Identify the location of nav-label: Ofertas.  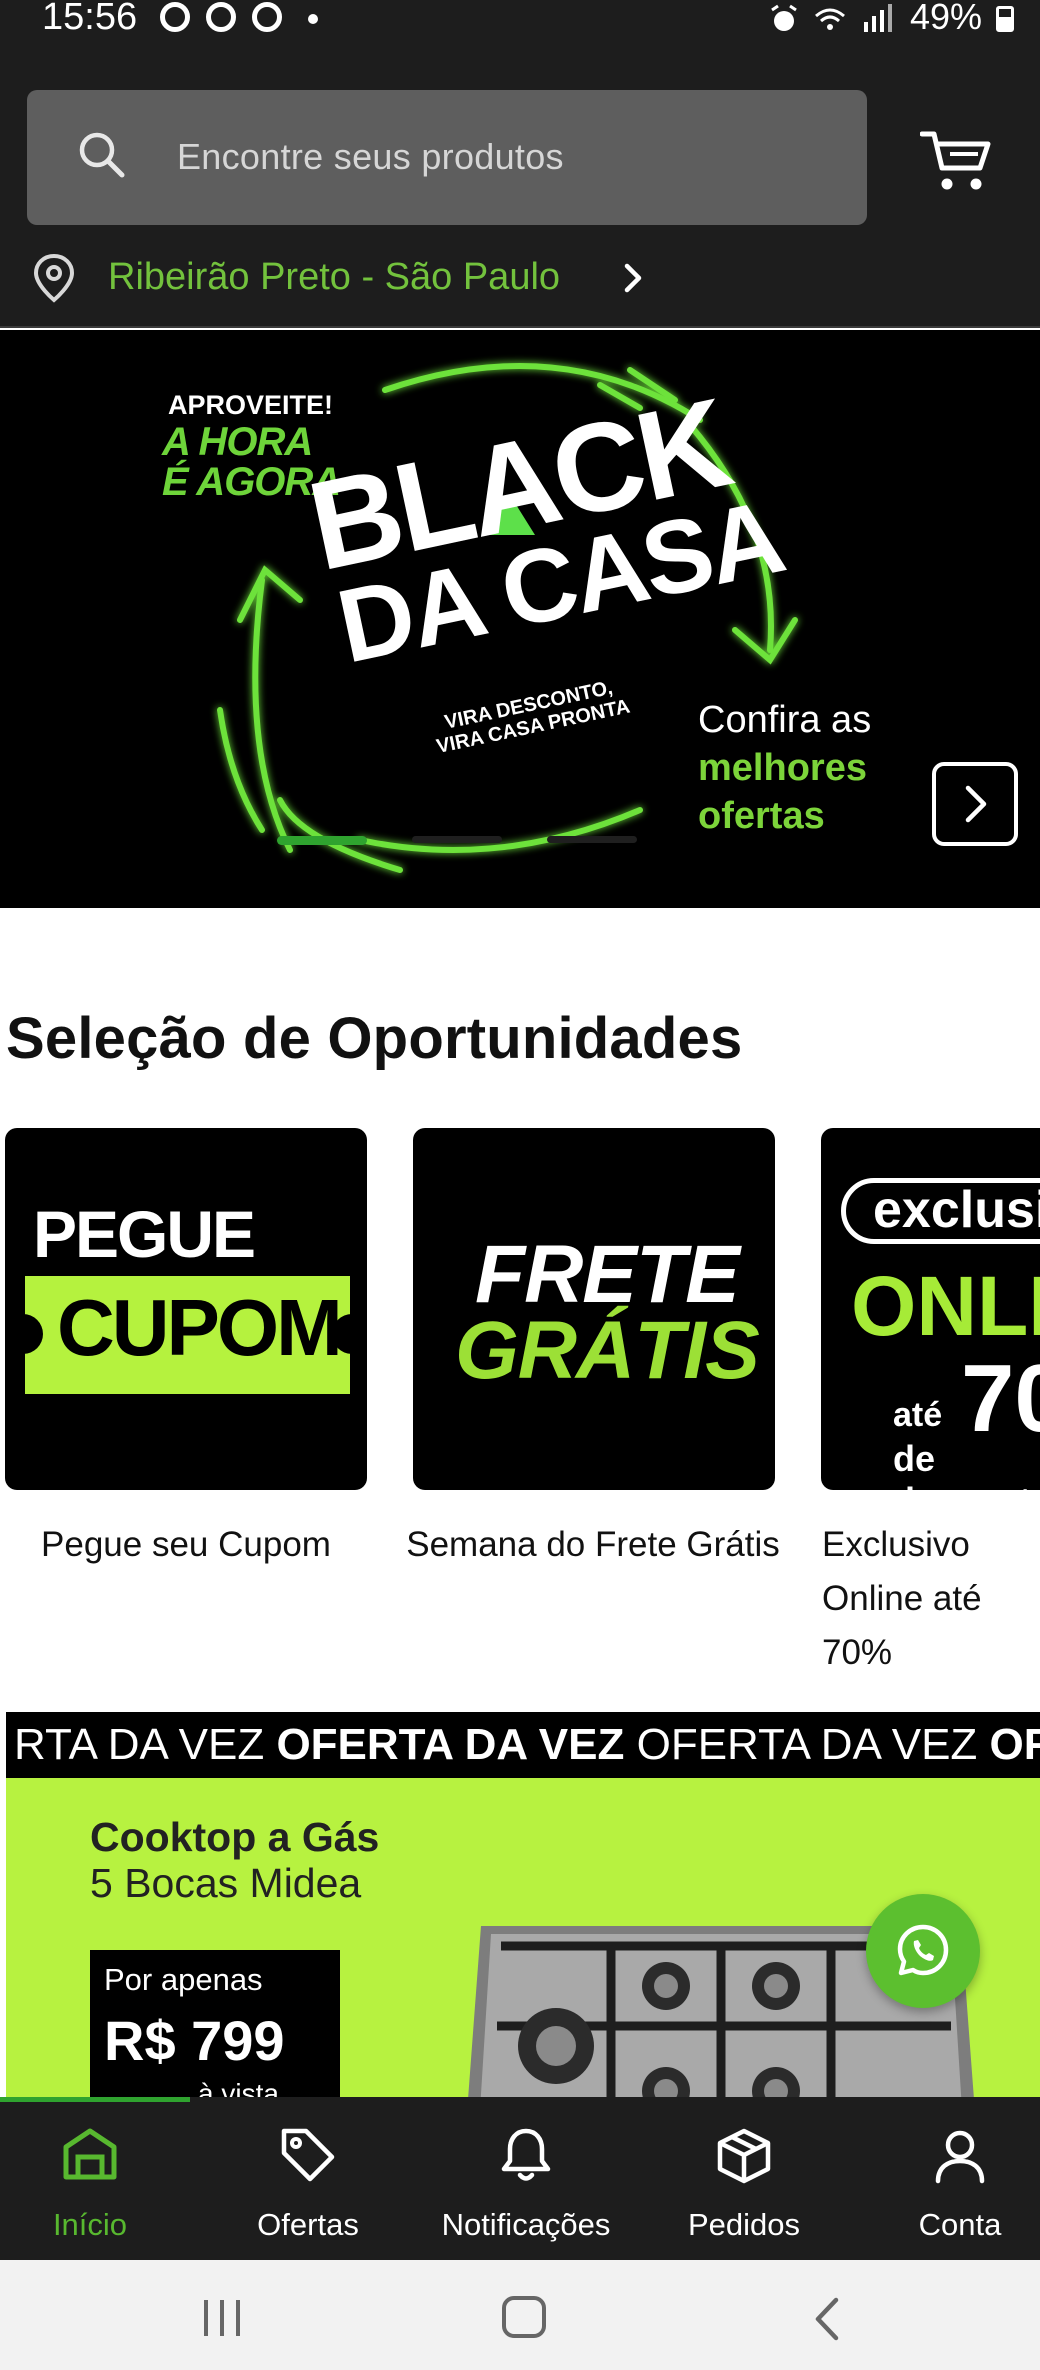
(308, 2224).